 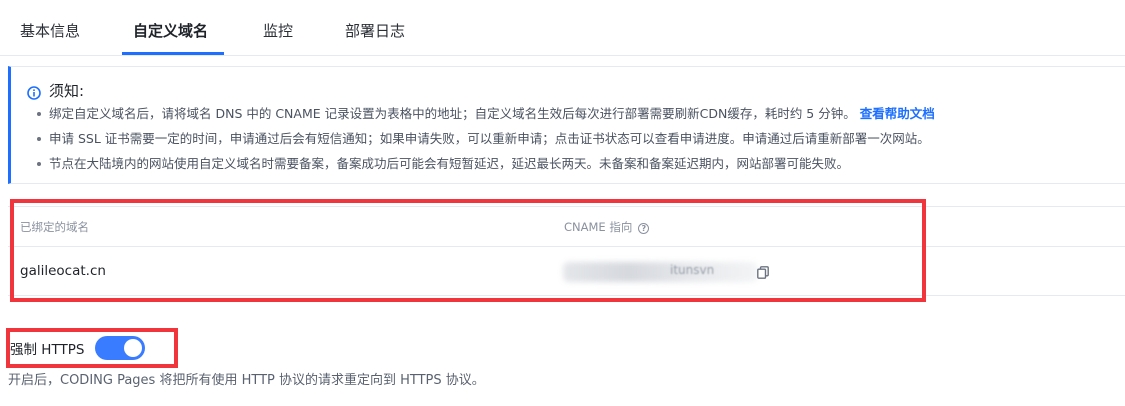 I want to click on tab-monitoring: 监控, so click(x=278, y=31).